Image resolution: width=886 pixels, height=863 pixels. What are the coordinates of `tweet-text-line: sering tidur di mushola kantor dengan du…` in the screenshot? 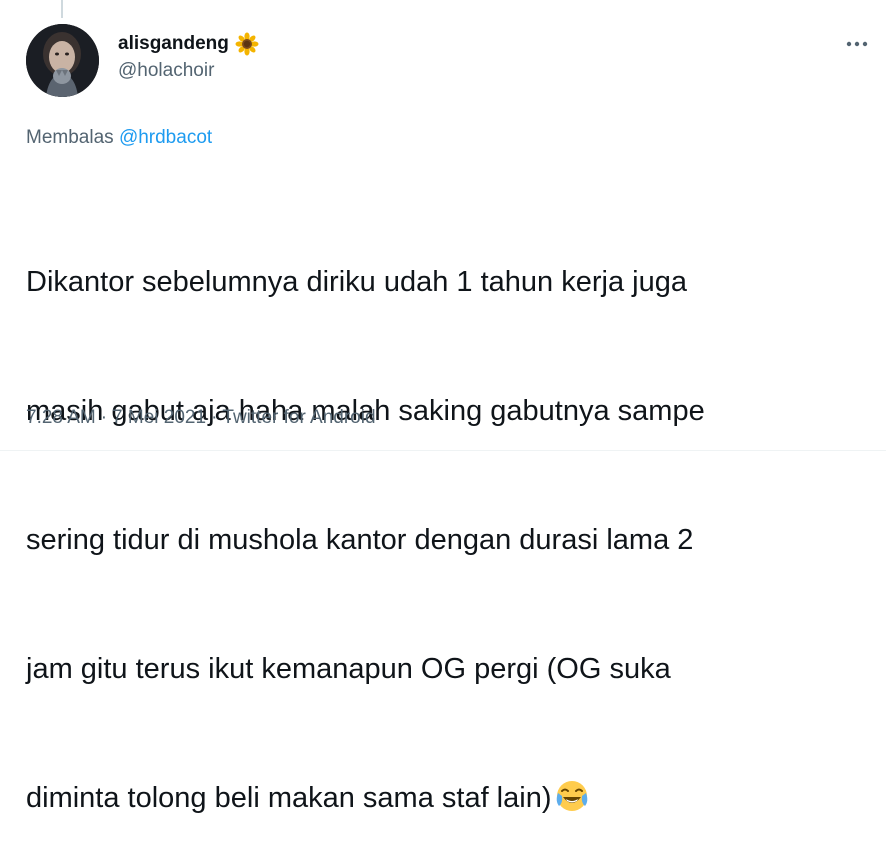 It's located at (360, 540).